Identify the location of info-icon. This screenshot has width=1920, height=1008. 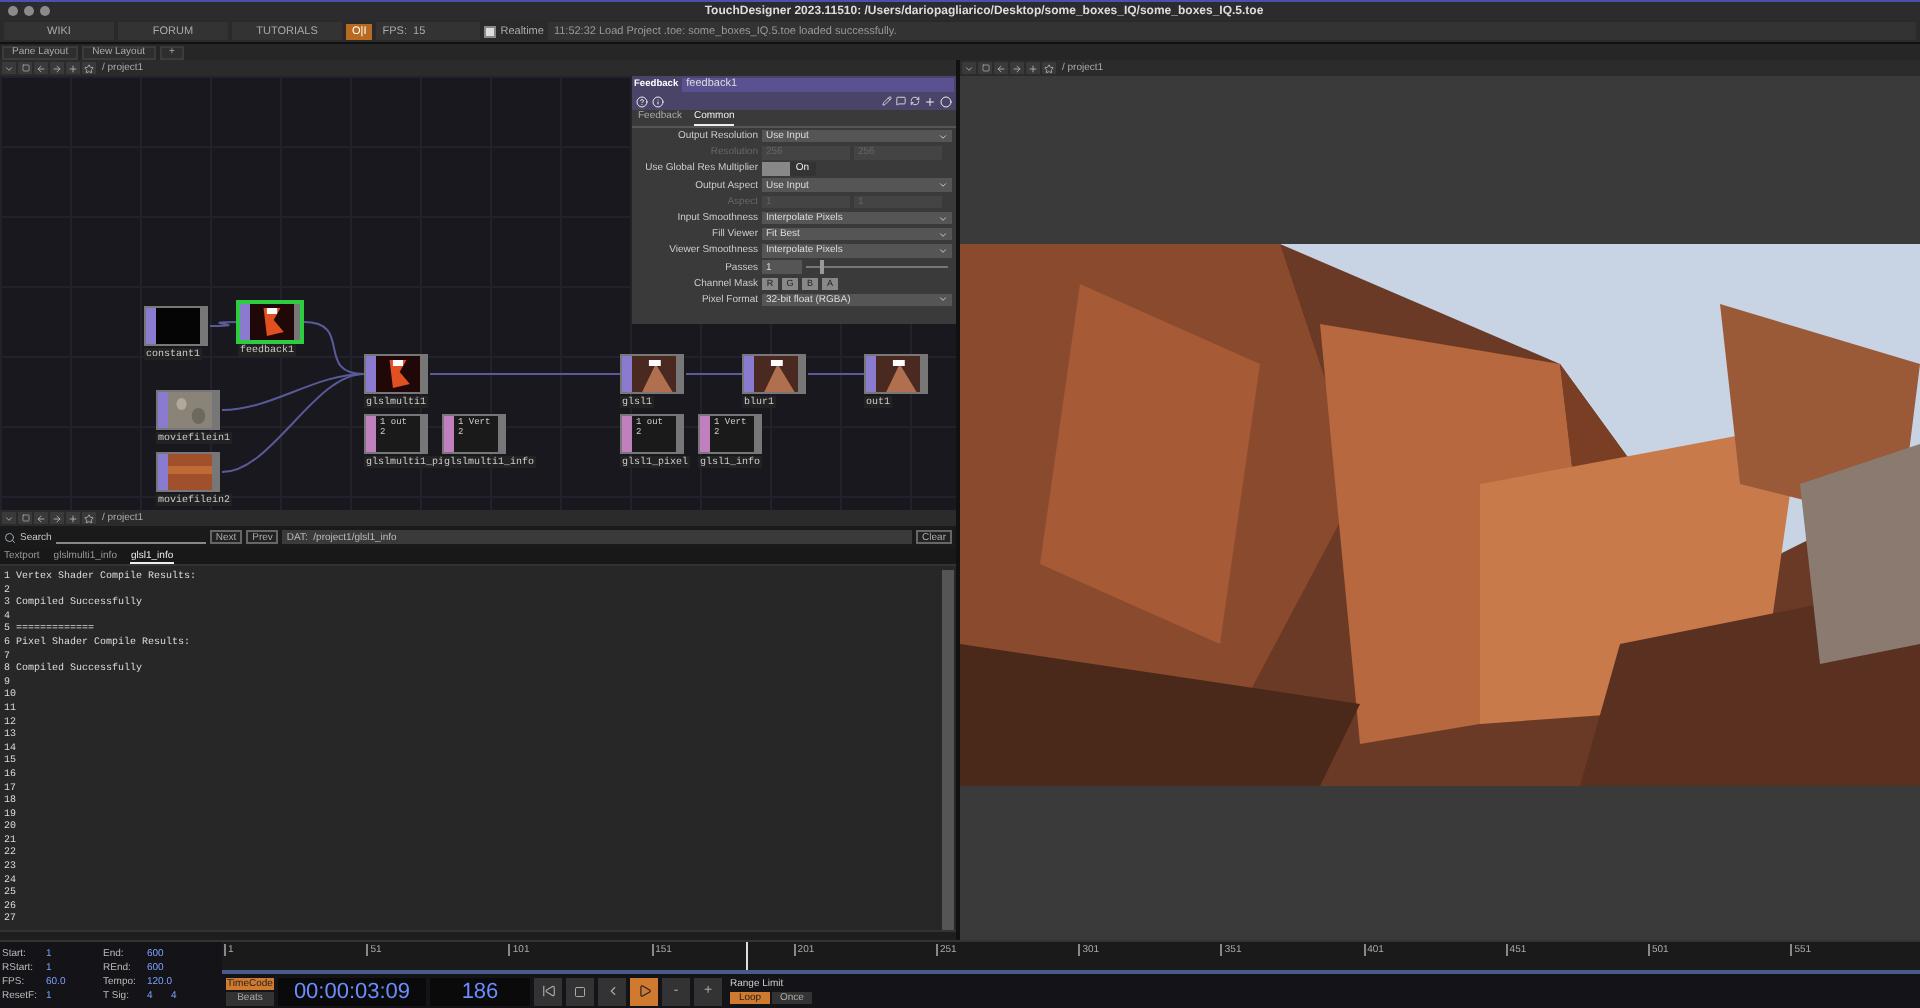
(658, 101).